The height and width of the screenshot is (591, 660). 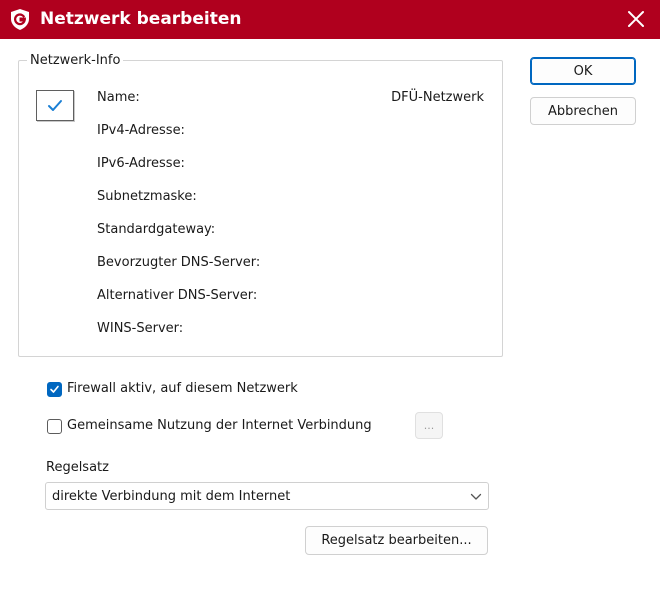 I want to click on close-icon, so click(x=636, y=19).